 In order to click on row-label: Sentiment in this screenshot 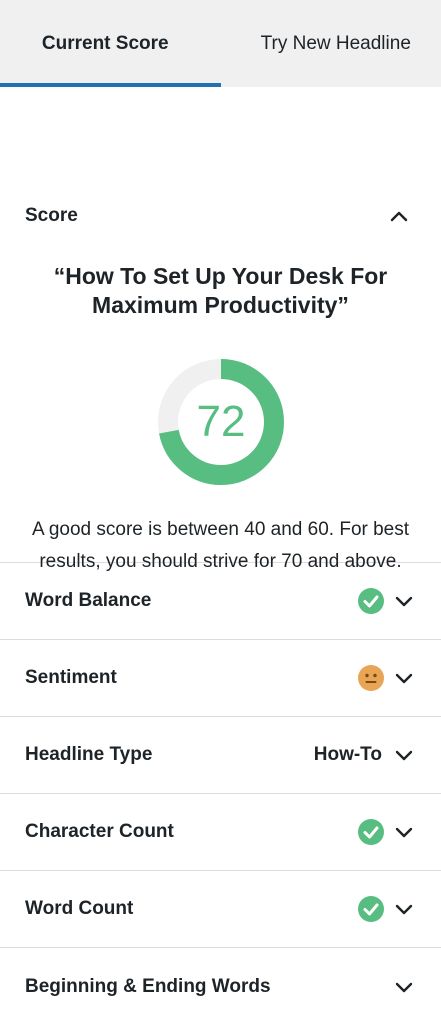, I will do `click(71, 677)`.